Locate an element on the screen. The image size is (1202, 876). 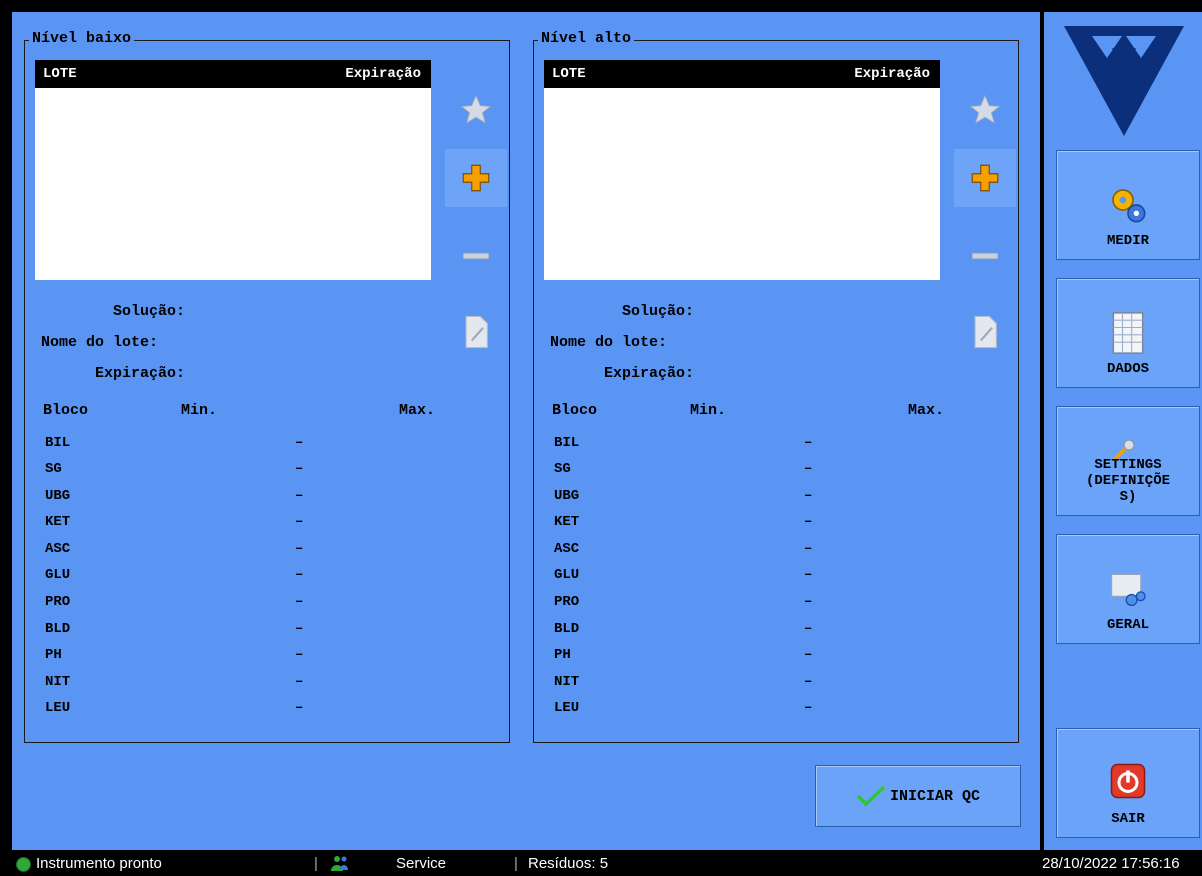
solution-label: Solução: is located at coordinates (148, 311).